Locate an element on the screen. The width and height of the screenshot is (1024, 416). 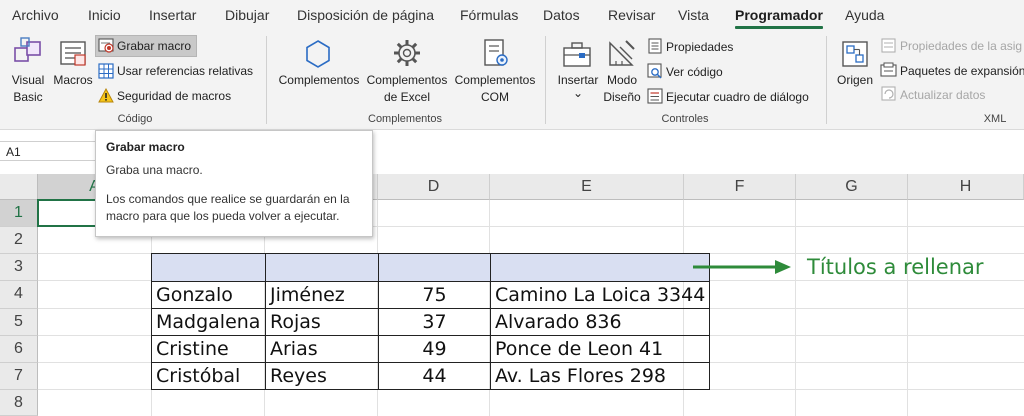
complementos-excel-label-1: Complementos is located at coordinates (407, 80).